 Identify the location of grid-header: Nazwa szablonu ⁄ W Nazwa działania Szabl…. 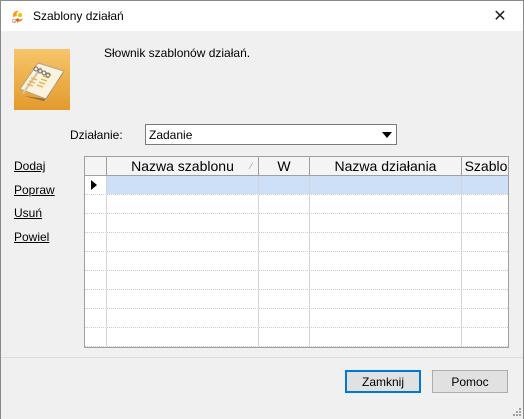
(296, 166).